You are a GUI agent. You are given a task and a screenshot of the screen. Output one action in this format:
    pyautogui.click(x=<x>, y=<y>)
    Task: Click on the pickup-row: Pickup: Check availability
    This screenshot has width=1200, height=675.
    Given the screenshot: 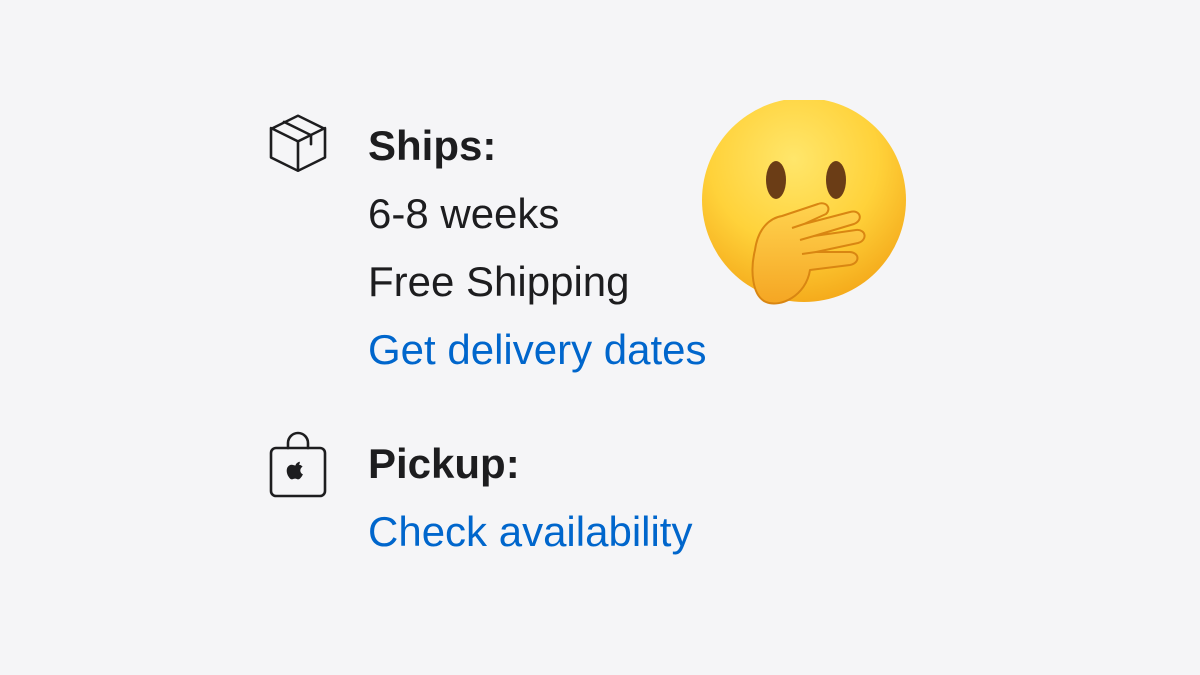 What is the action you would take?
    pyautogui.click(x=480, y=498)
    